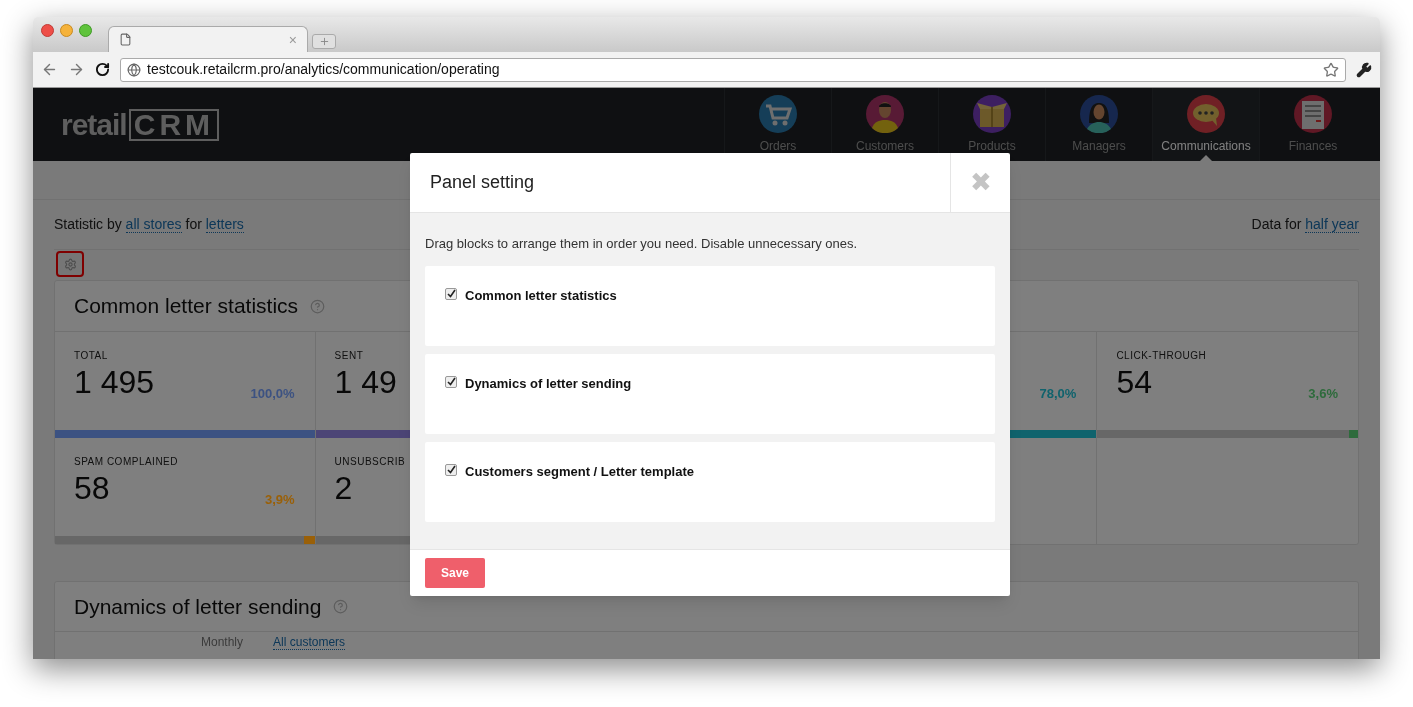  I want to click on stat-percent: 100,0%, so click(272, 394).